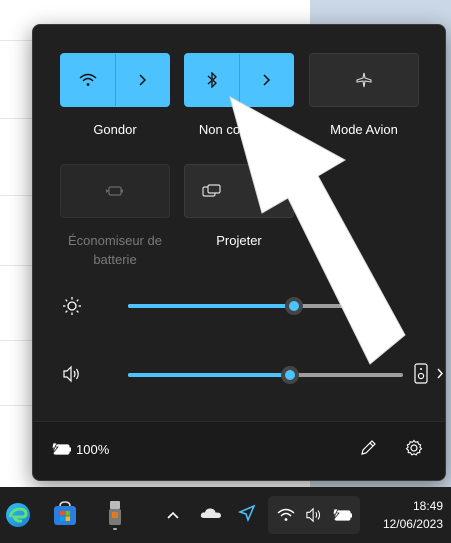 The width and height of the screenshot is (451, 543). What do you see at coordinates (65, 516) in the screenshot?
I see `store-icon` at bounding box center [65, 516].